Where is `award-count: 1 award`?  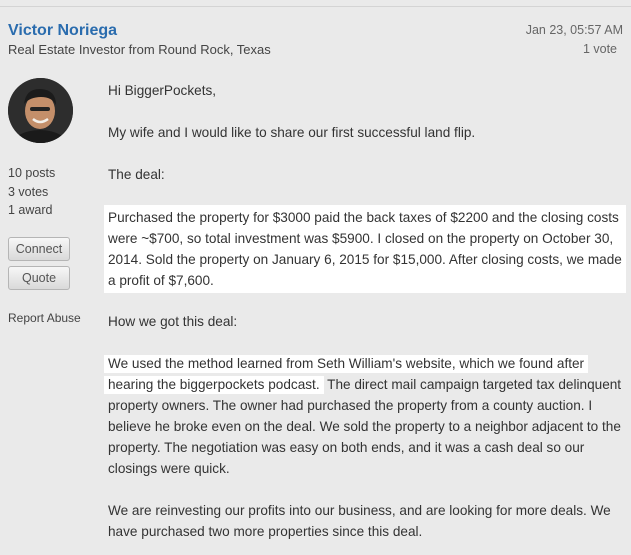 award-count: 1 award is located at coordinates (30, 210).